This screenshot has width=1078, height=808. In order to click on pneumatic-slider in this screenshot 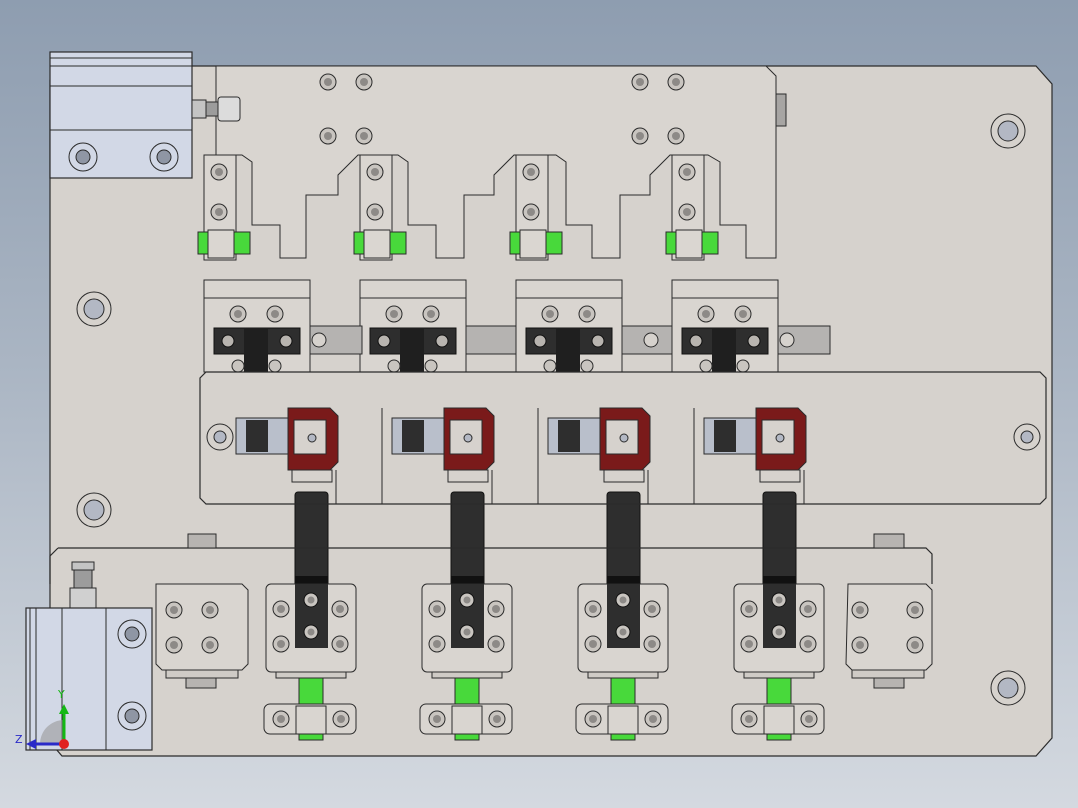, I will do `click(121, 115)`.